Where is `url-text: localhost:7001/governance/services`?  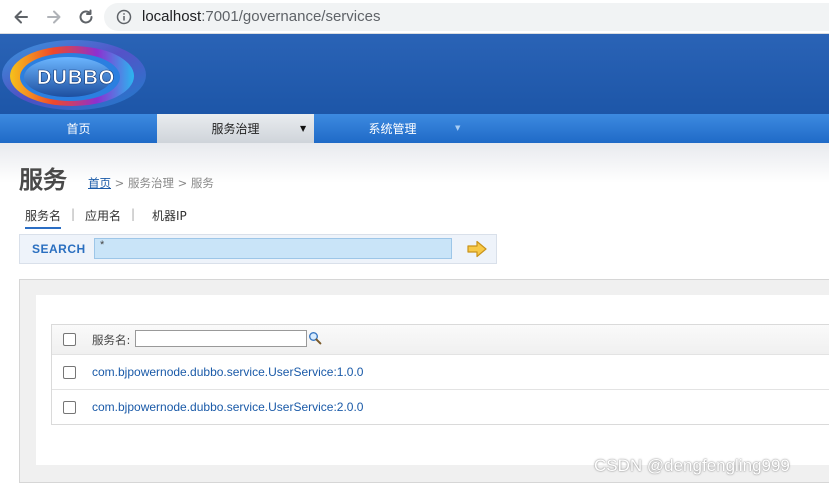
url-text: localhost:7001/governance/services is located at coordinates (261, 16).